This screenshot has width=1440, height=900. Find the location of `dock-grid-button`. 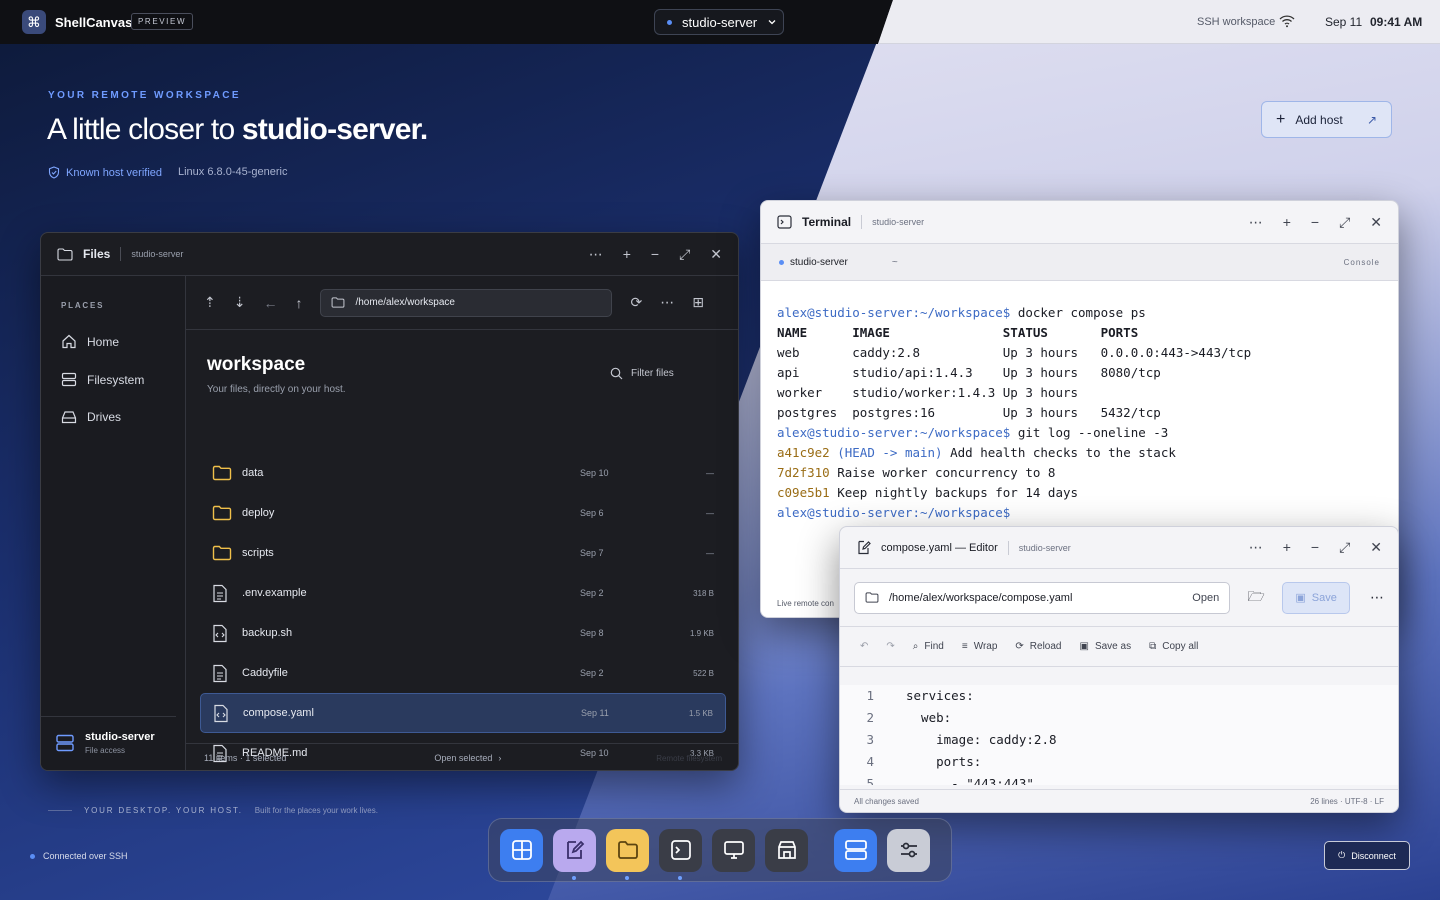

dock-grid-button is located at coordinates (521, 850).